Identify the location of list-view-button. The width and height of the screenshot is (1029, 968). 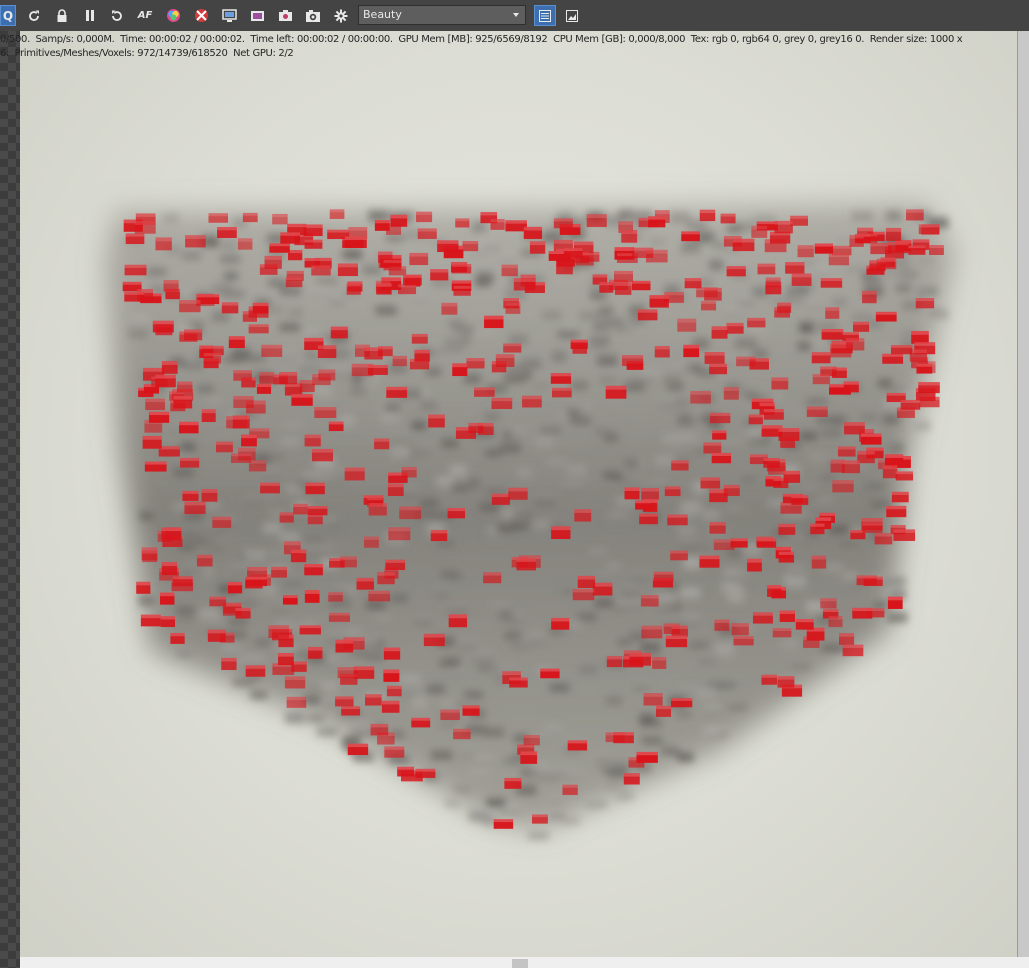
(545, 15).